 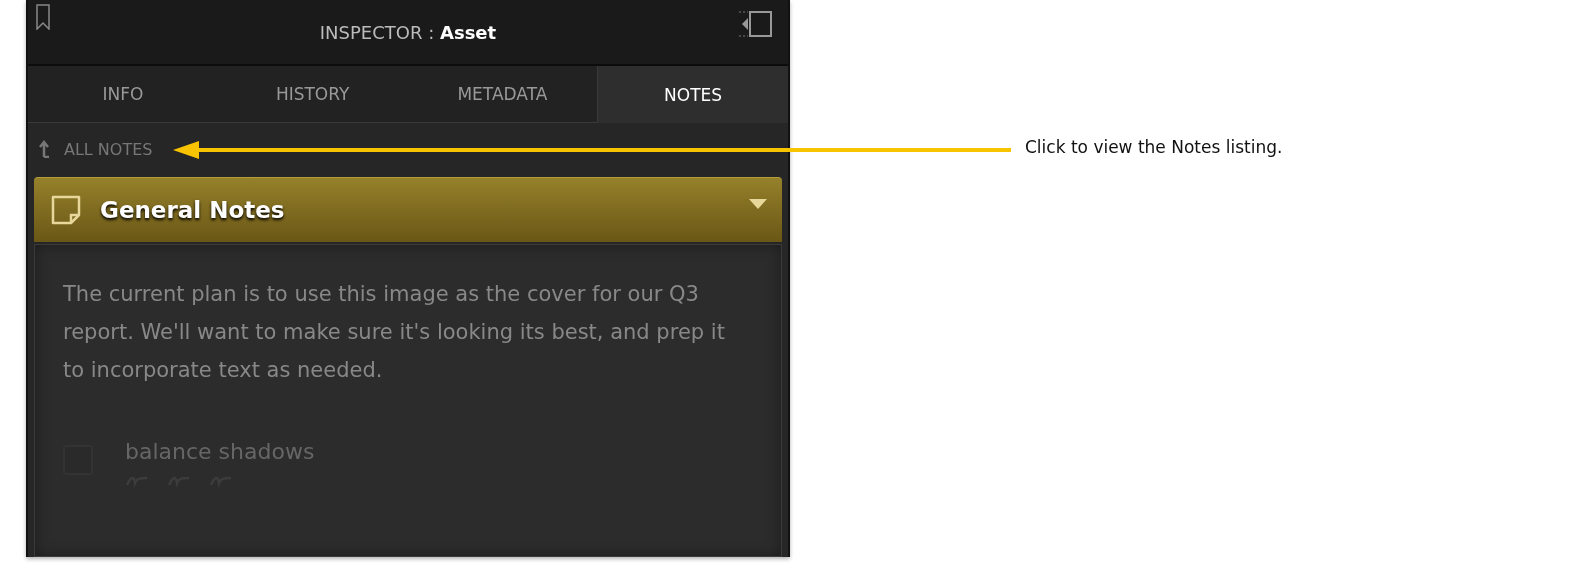 What do you see at coordinates (44, 149) in the screenshot?
I see `up-arrow-icon` at bounding box center [44, 149].